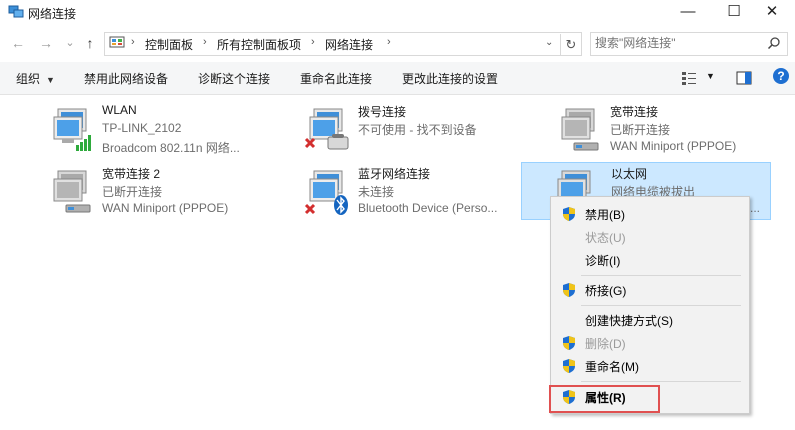 The width and height of the screenshot is (795, 430). I want to click on refresh-button: ↻, so click(570, 45).